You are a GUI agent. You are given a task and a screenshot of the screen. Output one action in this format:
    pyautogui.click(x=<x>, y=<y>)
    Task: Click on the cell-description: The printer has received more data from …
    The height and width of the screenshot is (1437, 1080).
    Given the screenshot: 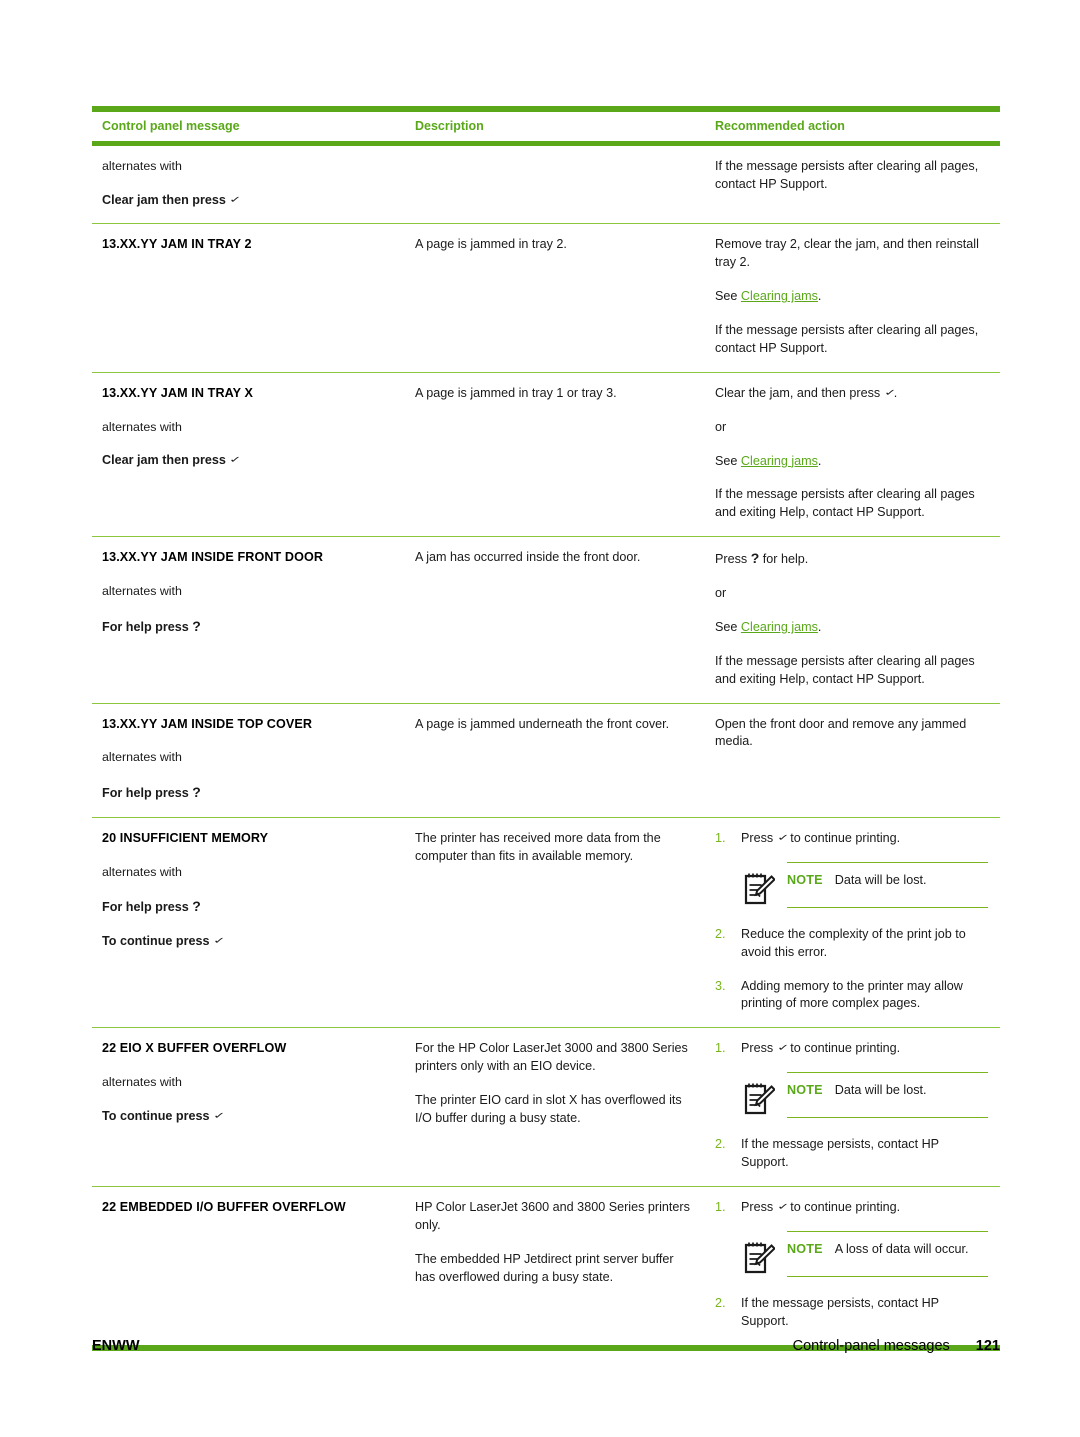 What is the action you would take?
    pyautogui.click(x=555, y=922)
    